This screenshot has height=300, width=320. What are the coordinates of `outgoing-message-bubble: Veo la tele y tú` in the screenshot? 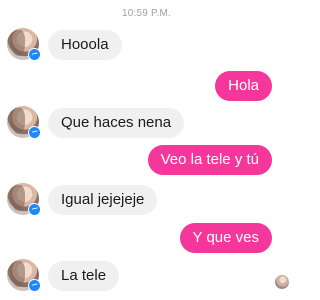 It's located at (209, 160).